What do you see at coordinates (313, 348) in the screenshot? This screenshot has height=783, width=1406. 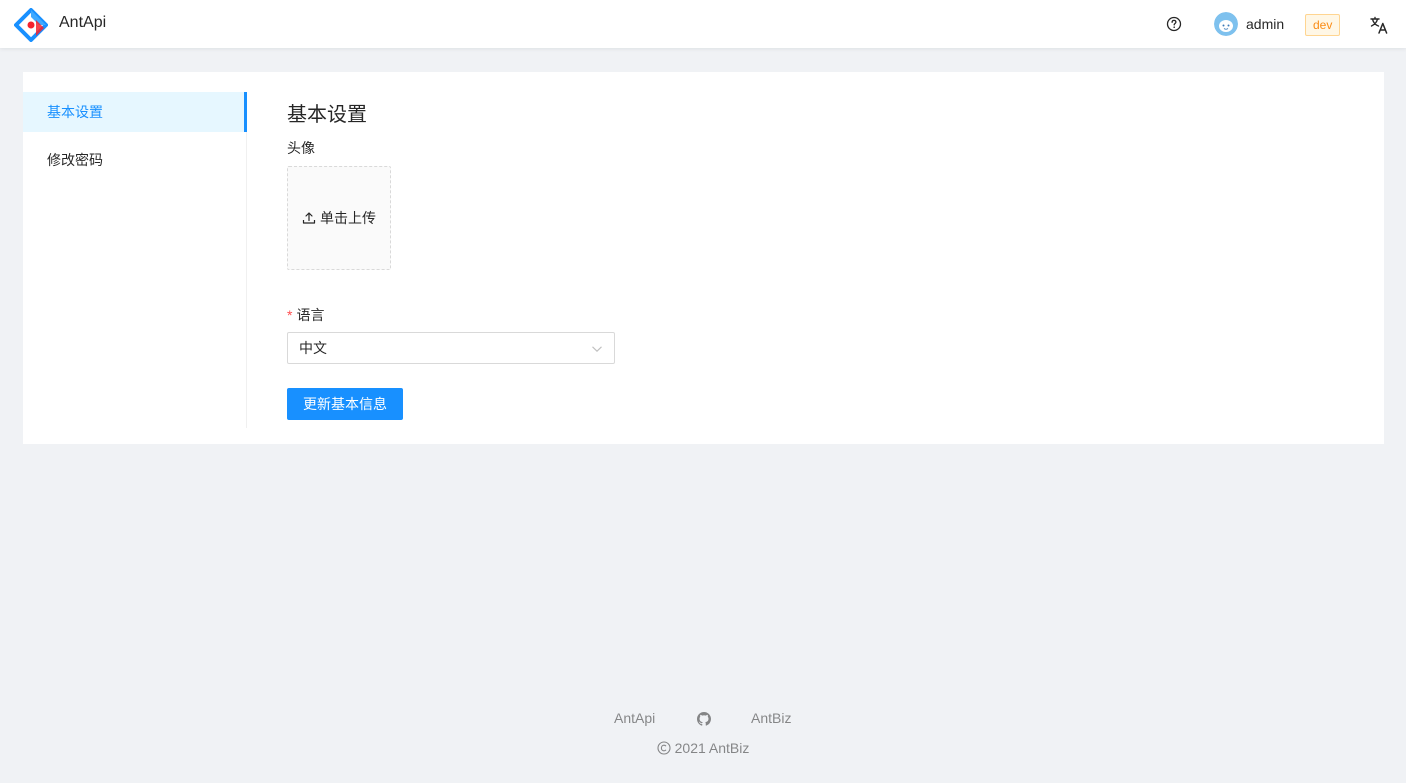 I see `language-select-value: 中文` at bounding box center [313, 348].